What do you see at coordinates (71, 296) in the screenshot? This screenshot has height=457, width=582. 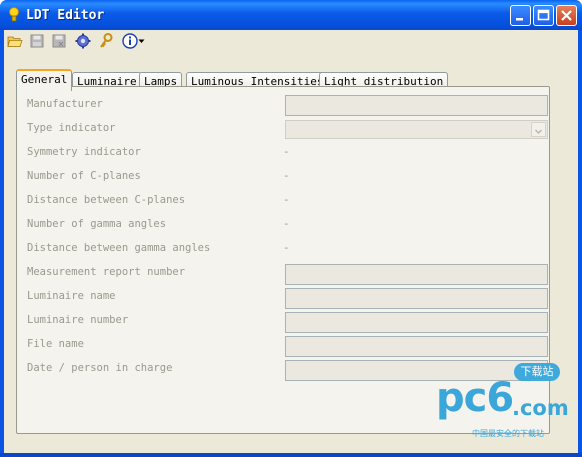 I see `luminaire-name-label: Luminaire name` at bounding box center [71, 296].